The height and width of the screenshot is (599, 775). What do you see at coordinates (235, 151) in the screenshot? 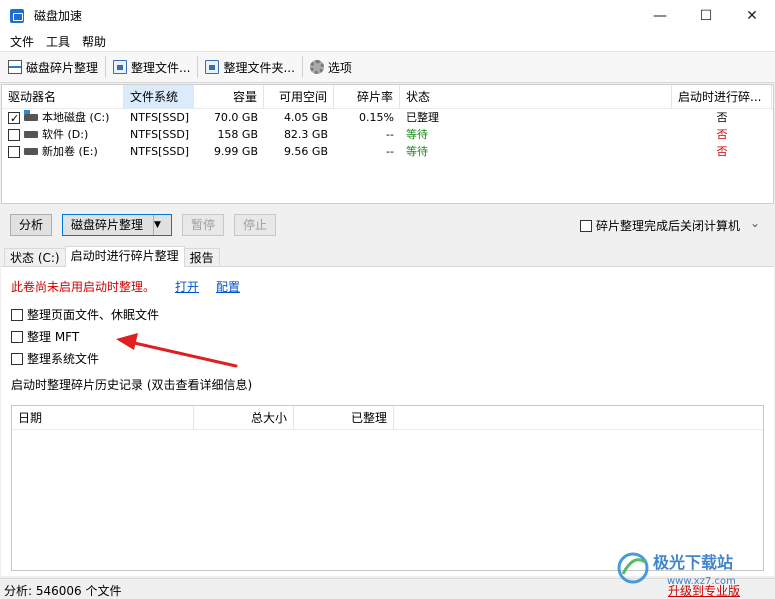
I see `drive-capacity: 9.99 GB` at bounding box center [235, 151].